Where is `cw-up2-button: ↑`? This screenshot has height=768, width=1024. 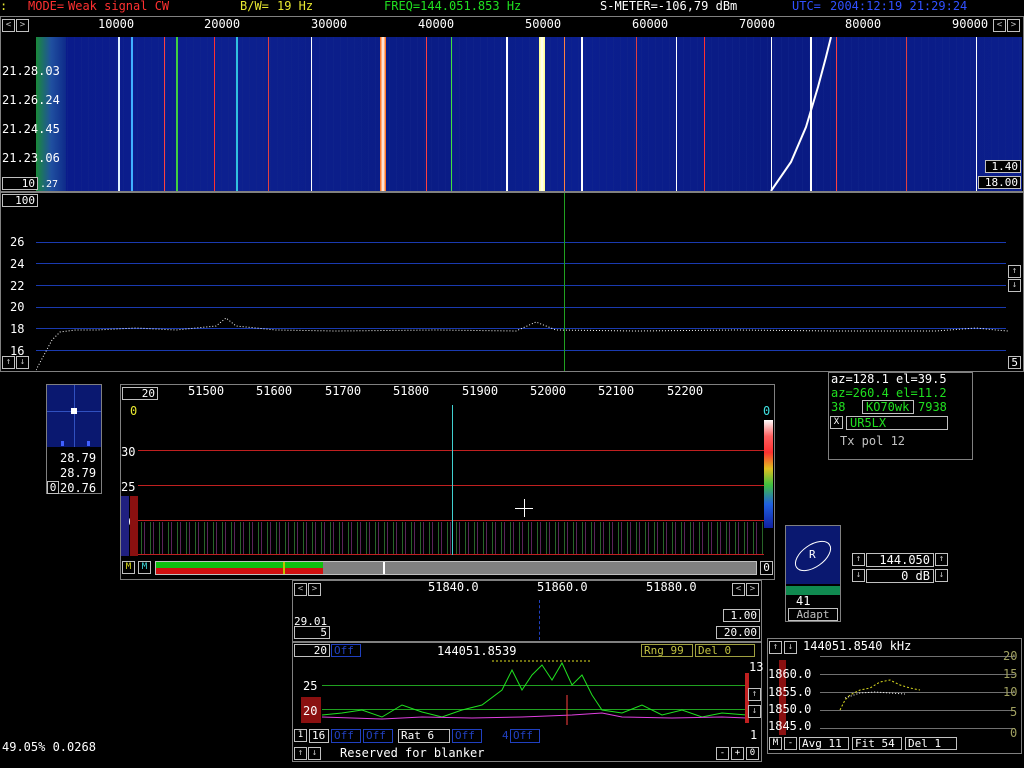
cw-up2-button: ↑ is located at coordinates (300, 753).